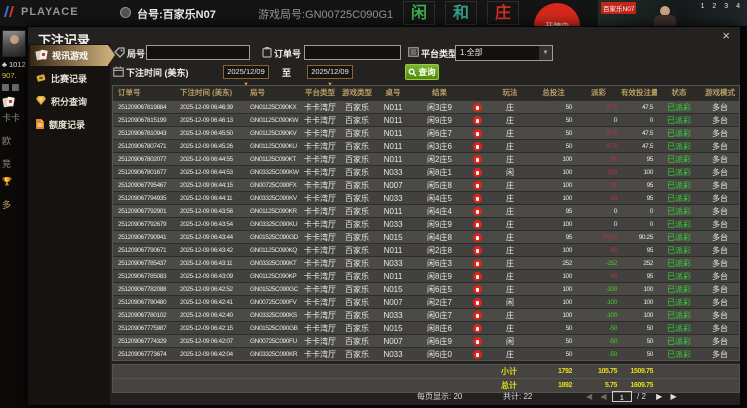 The height and width of the screenshot is (408, 747). I want to click on cell-result: 闲6庄7, so click(439, 133).